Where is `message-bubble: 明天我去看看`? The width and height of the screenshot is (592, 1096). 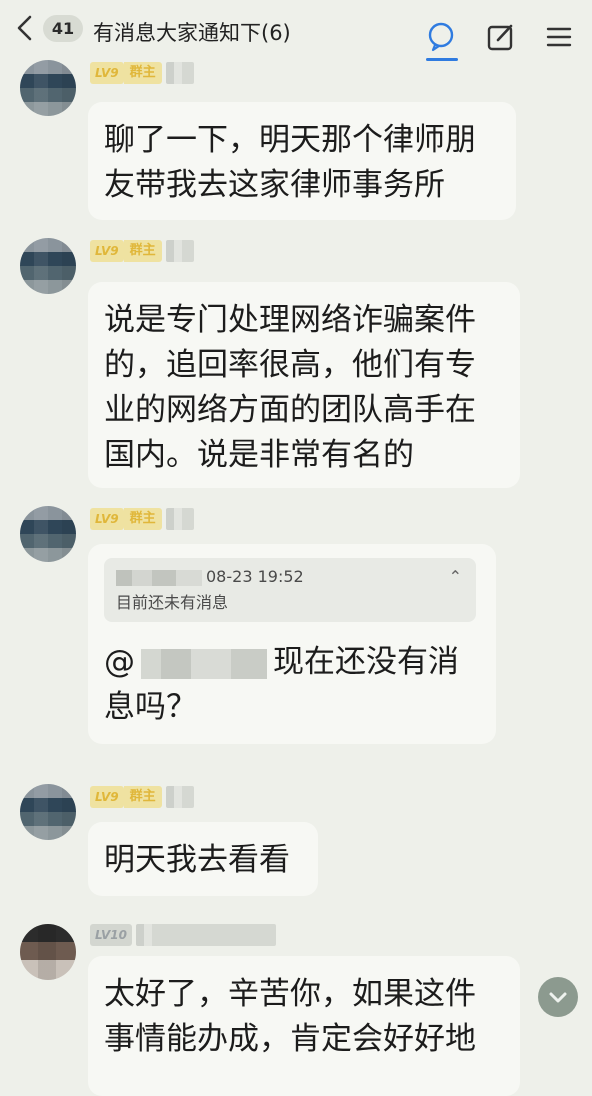
message-bubble: 明天我去看看 is located at coordinates (203, 859).